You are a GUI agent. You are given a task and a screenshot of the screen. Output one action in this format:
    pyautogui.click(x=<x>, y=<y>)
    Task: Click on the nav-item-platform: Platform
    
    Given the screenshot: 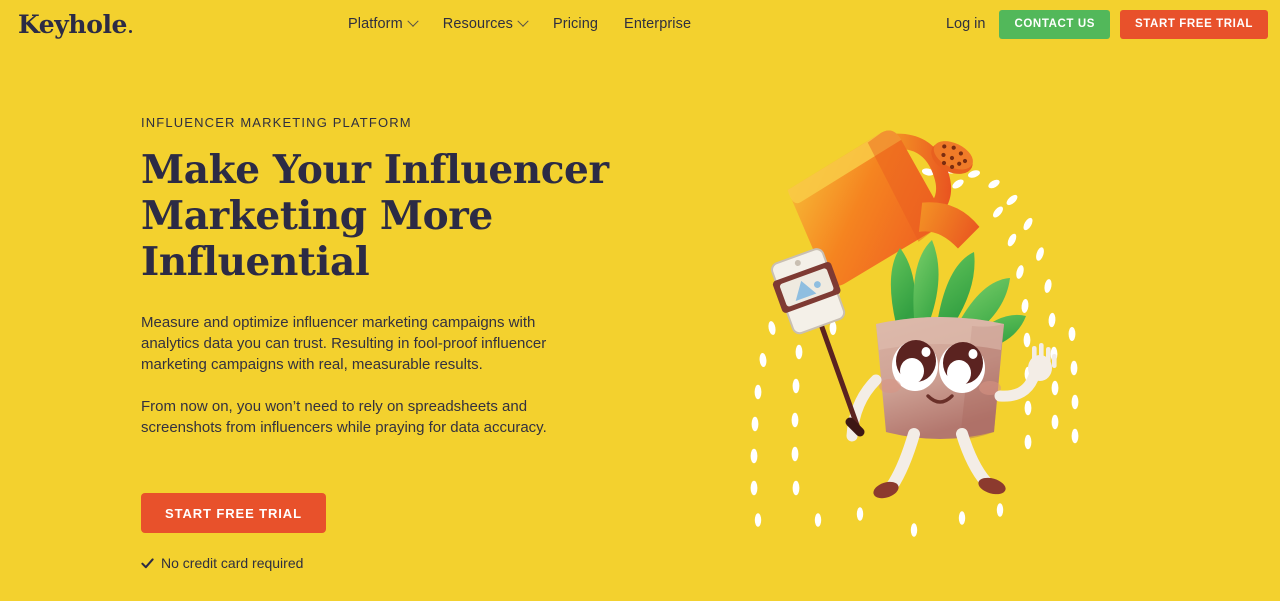 What is the action you would take?
    pyautogui.click(x=383, y=23)
    